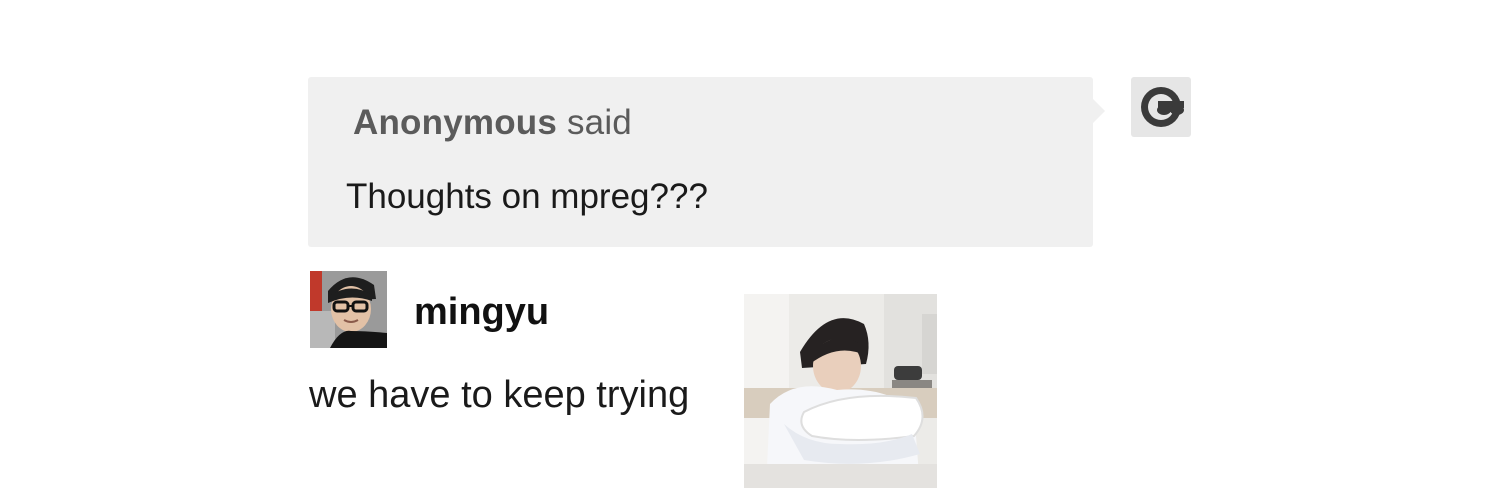 The image size is (1500, 499). I want to click on answerer-username: mingyu, so click(481, 312).